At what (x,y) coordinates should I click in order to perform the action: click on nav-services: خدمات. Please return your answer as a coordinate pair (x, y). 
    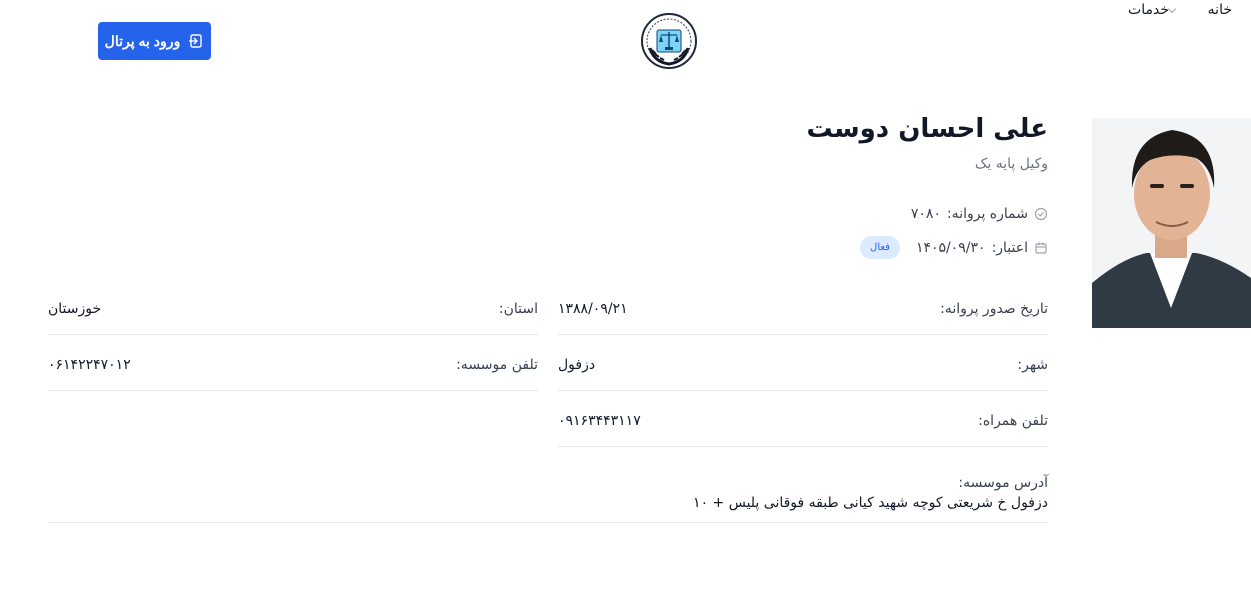
    Looking at the image, I should click on (1156, 10).